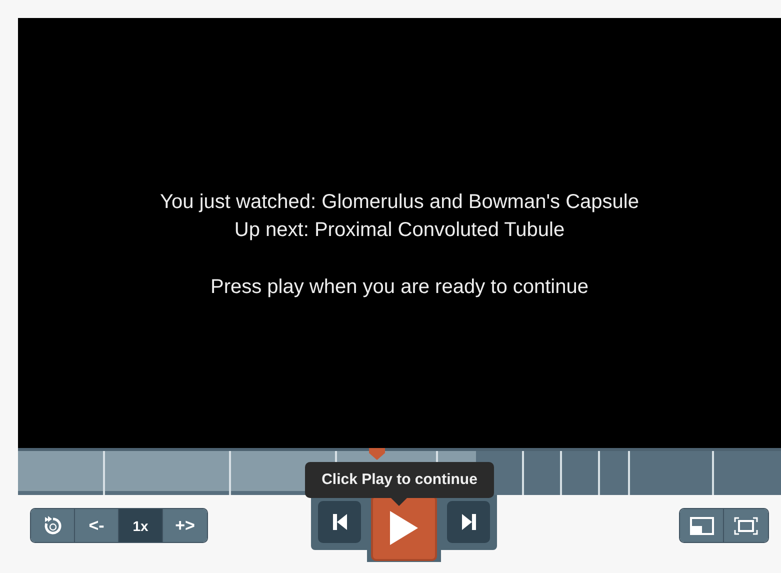  I want to click on message-text: Press play when you are ready to continue, so click(399, 287).